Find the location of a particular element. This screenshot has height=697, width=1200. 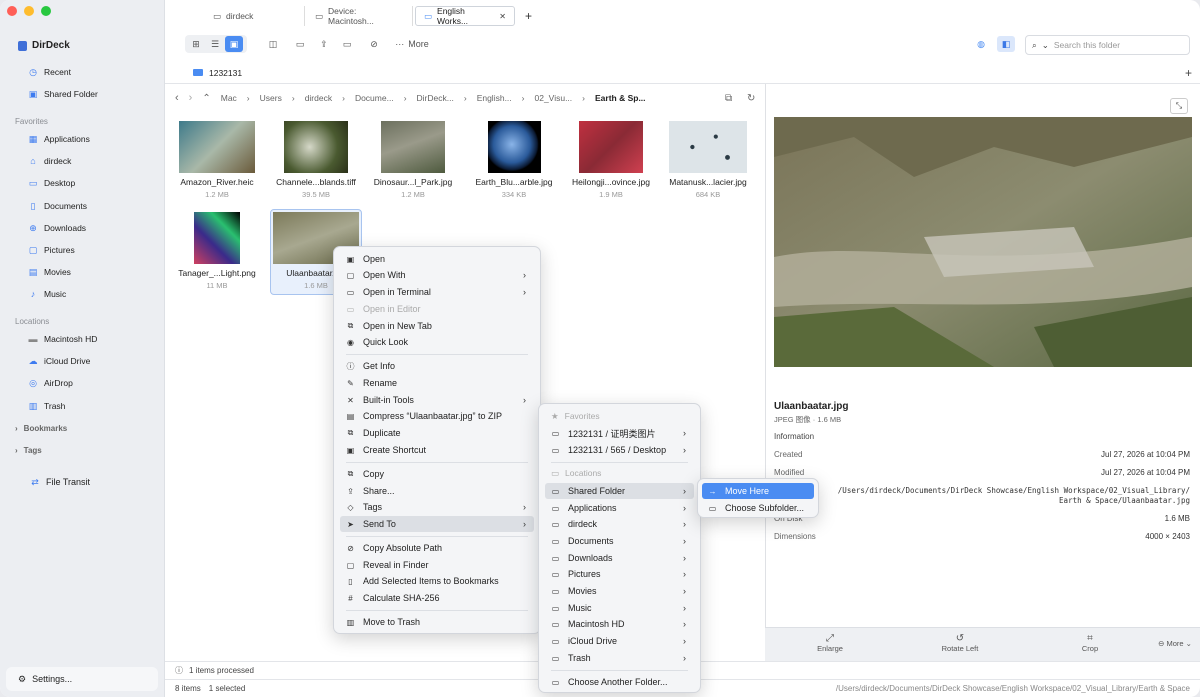

menu-item-open-in-new-tab: ⧉ Open in New Tab is located at coordinates (437, 326).